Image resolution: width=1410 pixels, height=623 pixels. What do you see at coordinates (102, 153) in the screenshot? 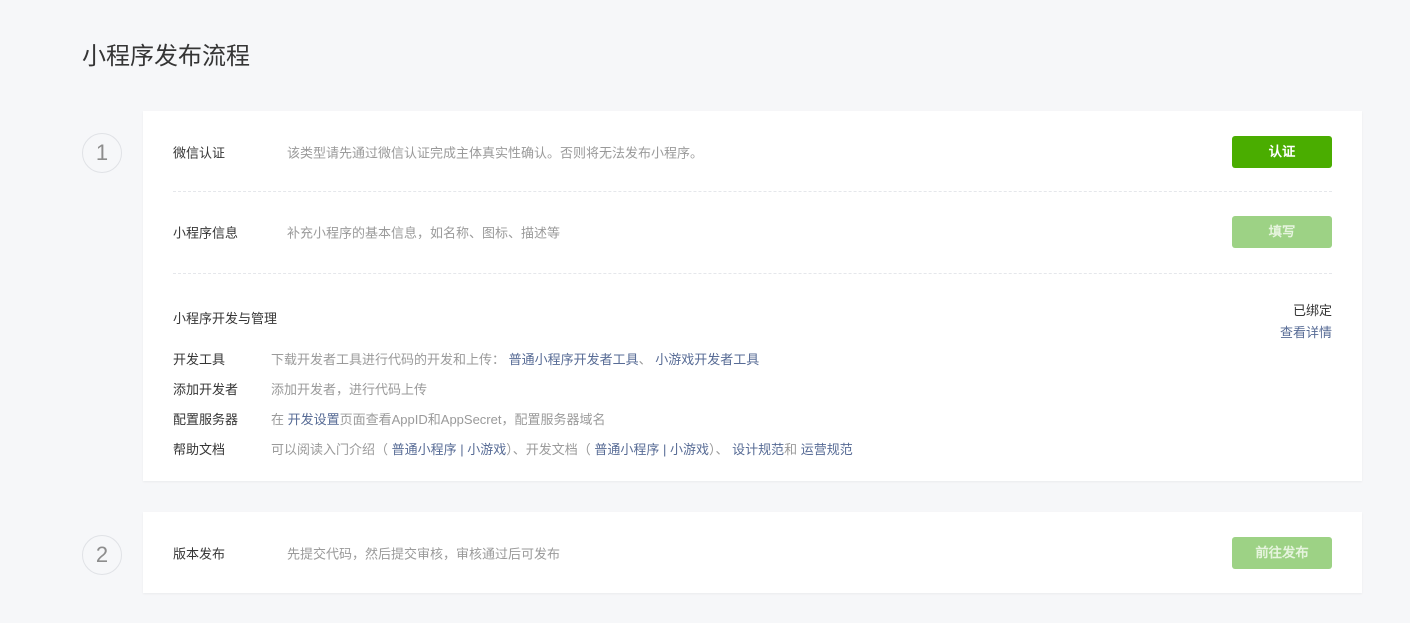
I see `step-number: 1` at bounding box center [102, 153].